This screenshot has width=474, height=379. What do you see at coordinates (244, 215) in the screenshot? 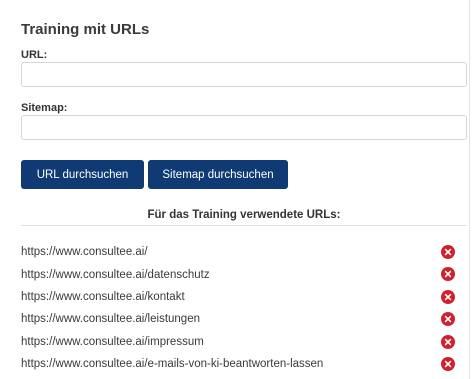
I see `used-urls-heading: Für das Training verwendete URLs:` at bounding box center [244, 215].